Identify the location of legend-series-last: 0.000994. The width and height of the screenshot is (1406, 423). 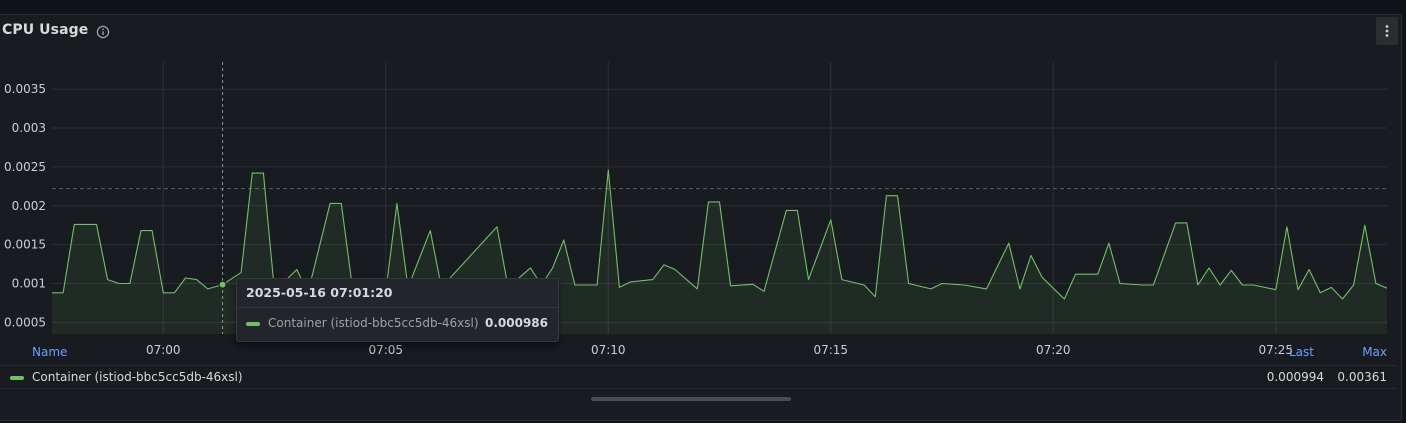
(1295, 377).